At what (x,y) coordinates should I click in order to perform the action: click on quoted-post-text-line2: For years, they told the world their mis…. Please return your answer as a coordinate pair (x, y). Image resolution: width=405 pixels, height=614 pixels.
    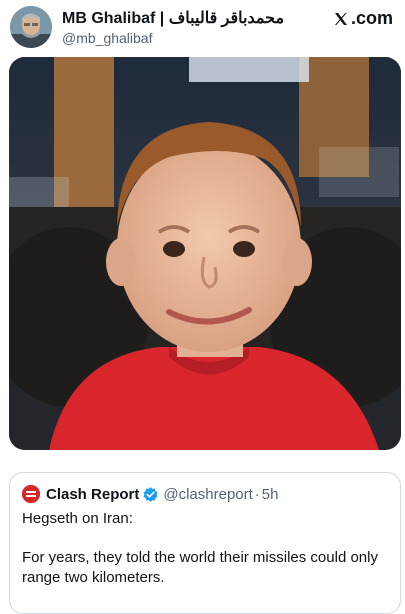
    Looking at the image, I should click on (200, 567).